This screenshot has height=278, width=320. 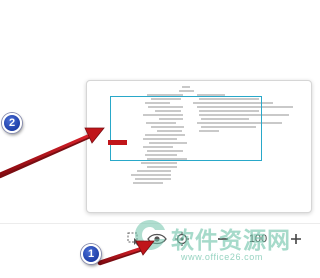 What do you see at coordinates (91, 254) in the screenshot?
I see `callout-badge-1: 1` at bounding box center [91, 254].